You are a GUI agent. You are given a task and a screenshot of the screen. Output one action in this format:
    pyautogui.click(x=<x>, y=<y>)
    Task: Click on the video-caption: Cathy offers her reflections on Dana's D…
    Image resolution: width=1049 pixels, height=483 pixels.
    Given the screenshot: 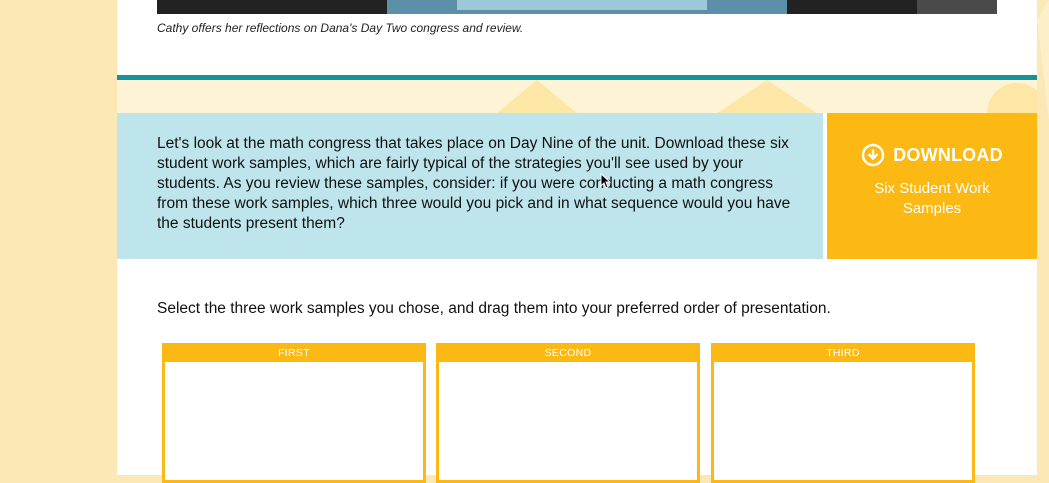 What is the action you would take?
    pyautogui.click(x=340, y=28)
    